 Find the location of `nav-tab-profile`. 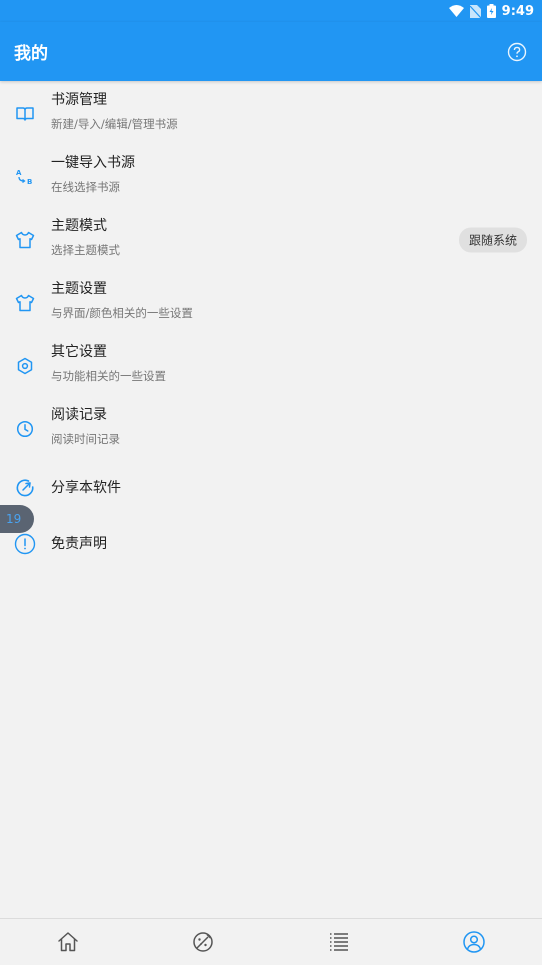

nav-tab-profile is located at coordinates (474, 942).